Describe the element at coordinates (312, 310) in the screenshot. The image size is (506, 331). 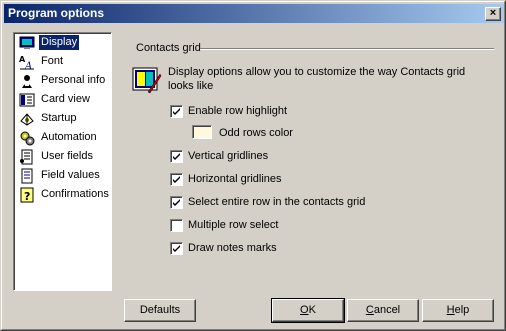
I see `ok-label-rest: K` at that location.